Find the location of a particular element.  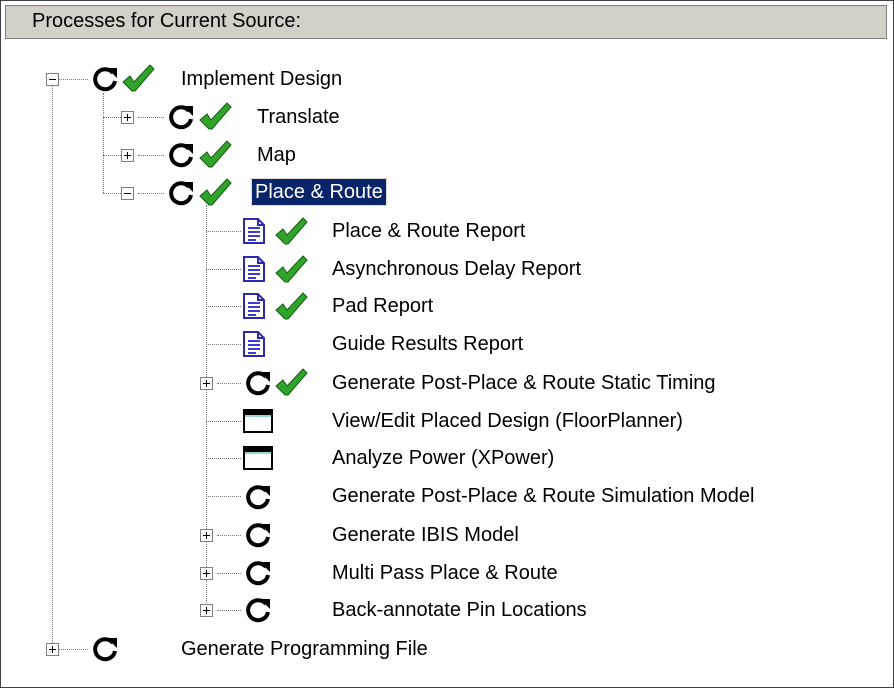

tree-item-guide-results-report: Guide Results Report is located at coordinates (427, 344).